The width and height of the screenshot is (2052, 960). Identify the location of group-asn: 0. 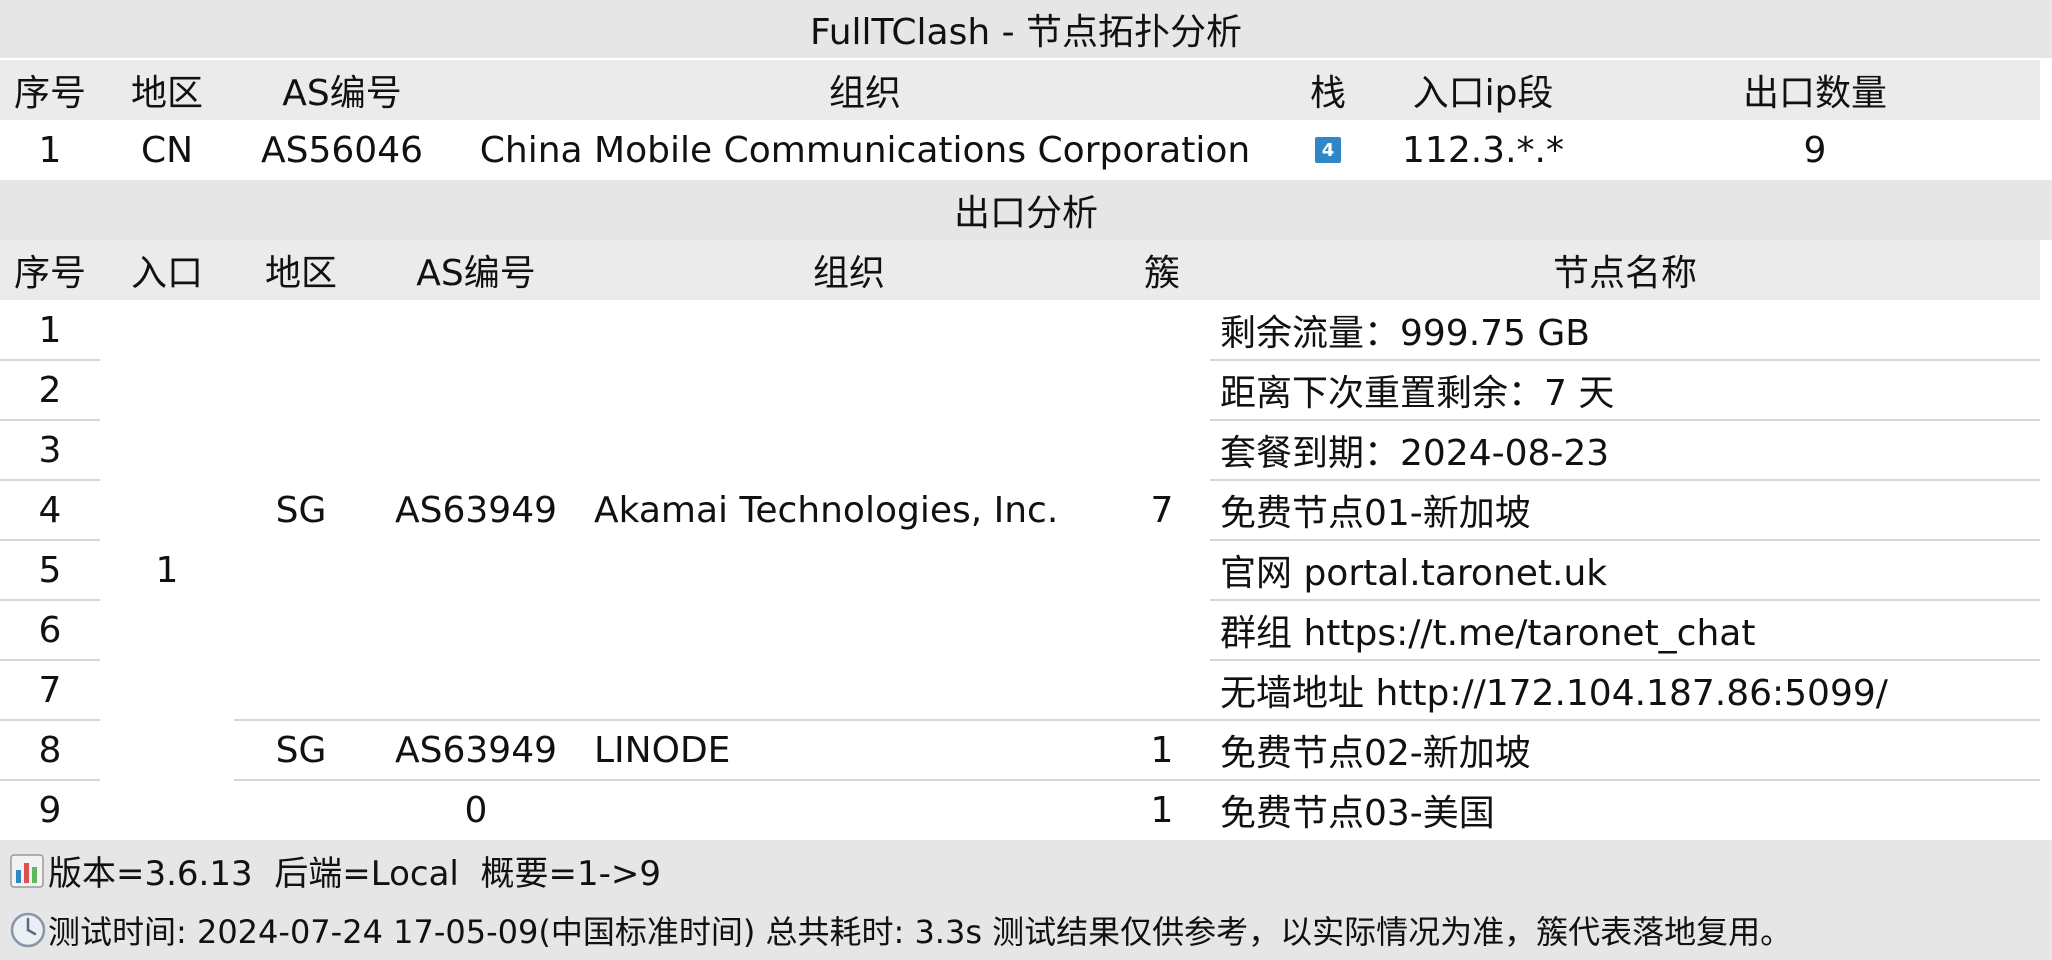
(476, 810).